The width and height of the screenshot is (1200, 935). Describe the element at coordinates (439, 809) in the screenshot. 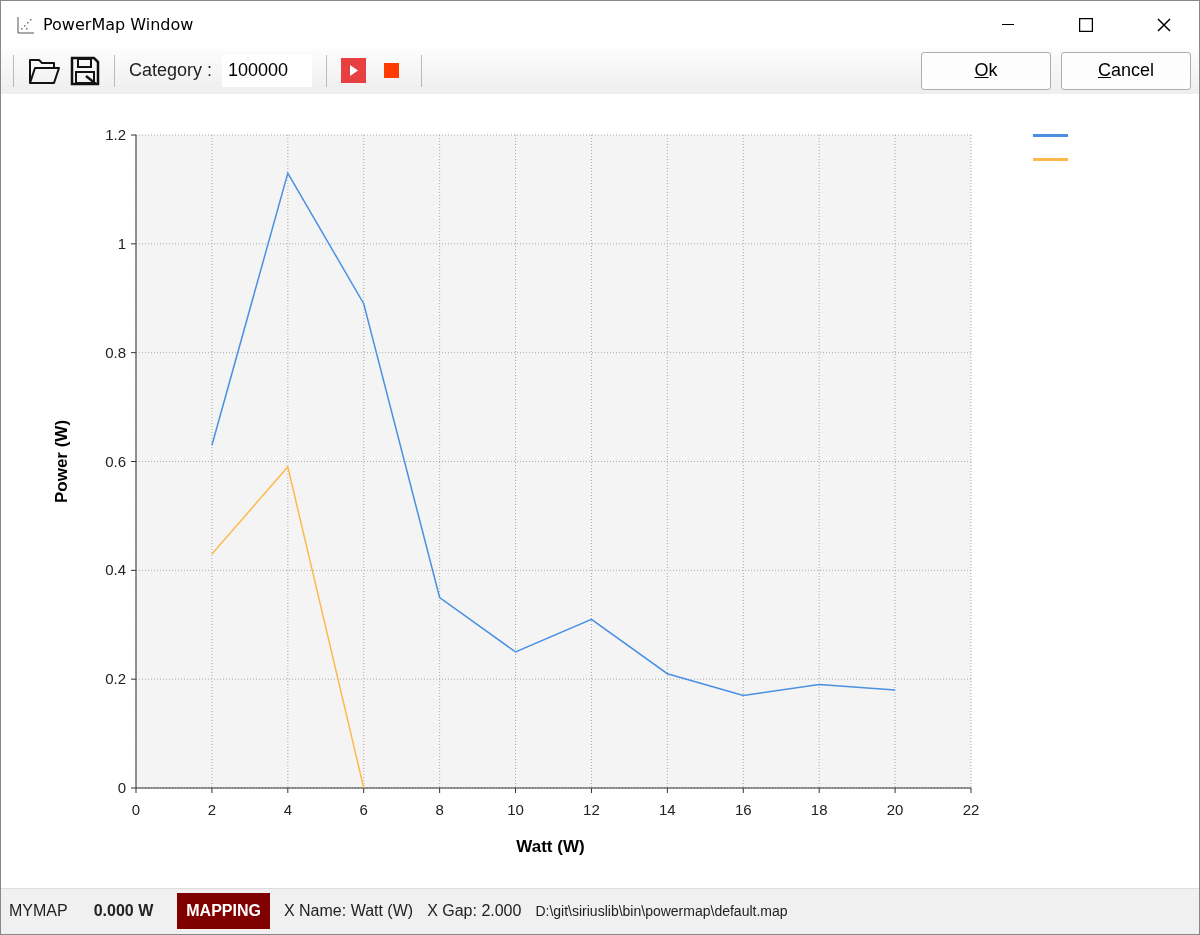

I see `x-tick-label: 8` at that location.